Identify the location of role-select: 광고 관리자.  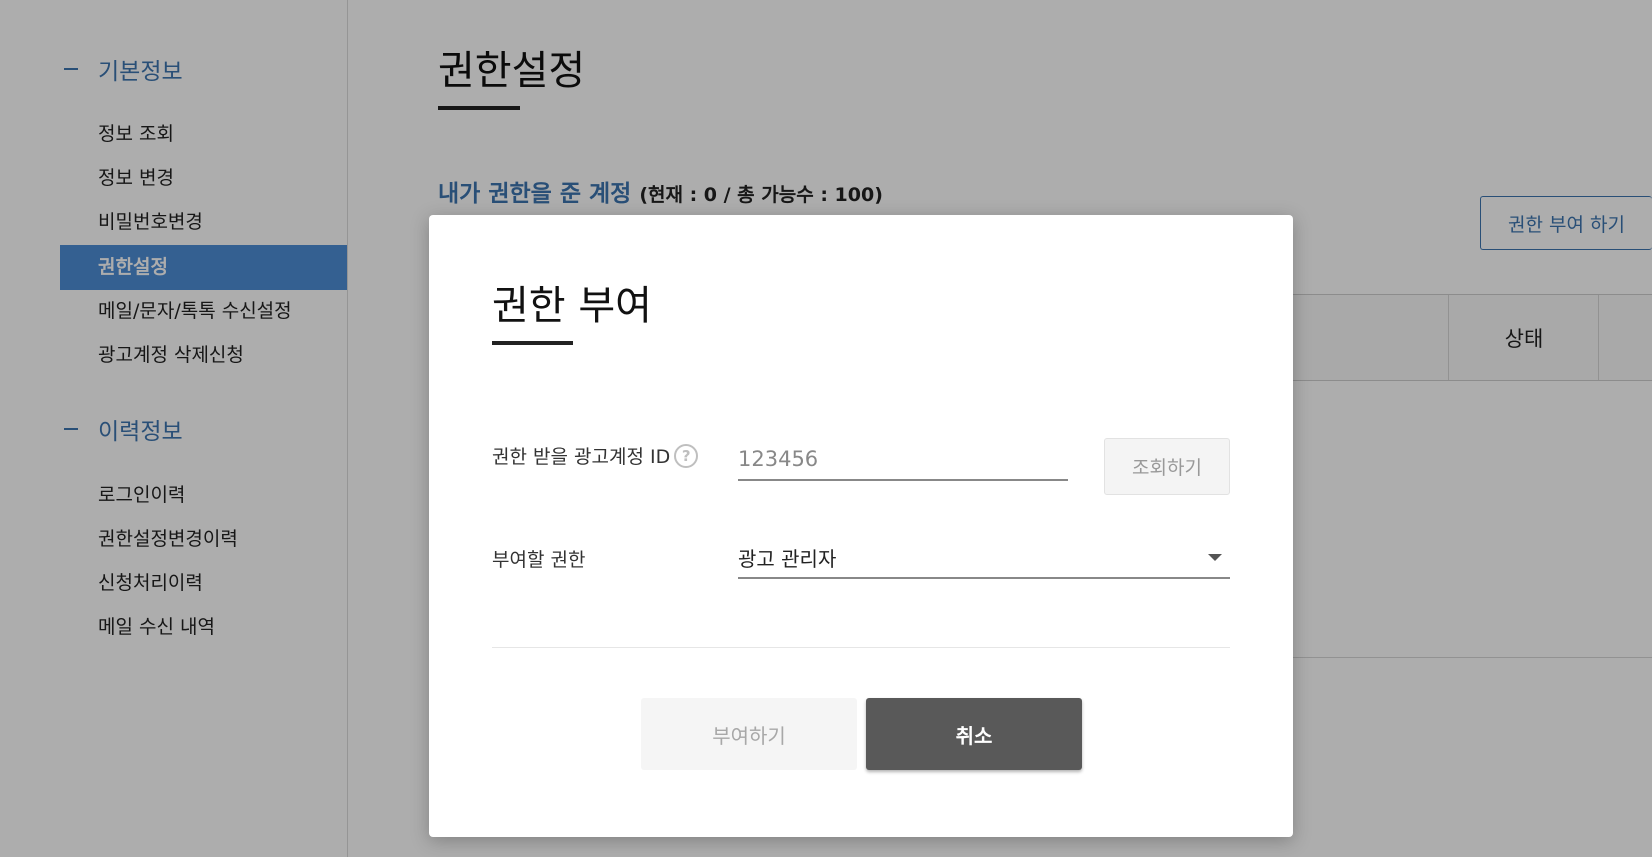
(984, 558).